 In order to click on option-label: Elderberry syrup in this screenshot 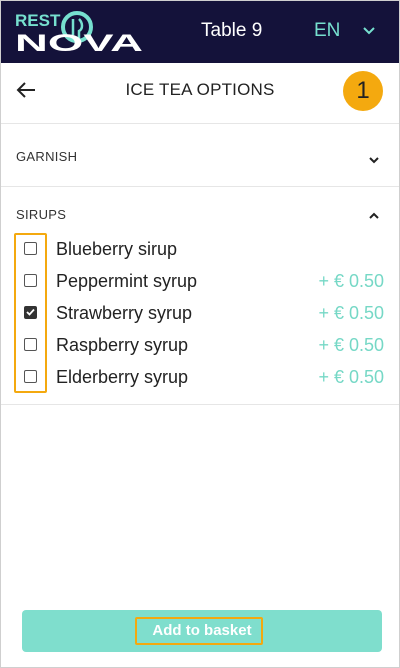, I will do `click(122, 377)`.